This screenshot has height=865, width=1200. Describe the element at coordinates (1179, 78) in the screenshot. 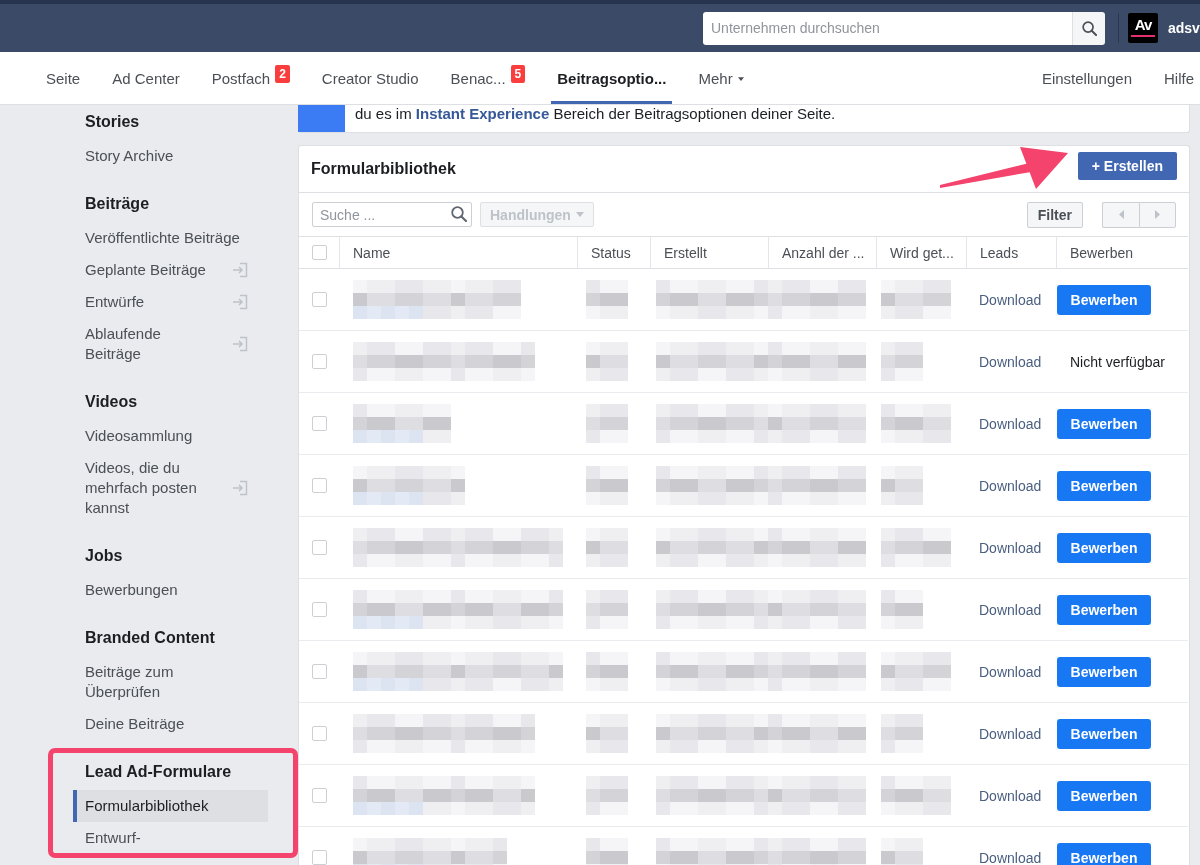

I see `nav-link: Hilfe` at that location.